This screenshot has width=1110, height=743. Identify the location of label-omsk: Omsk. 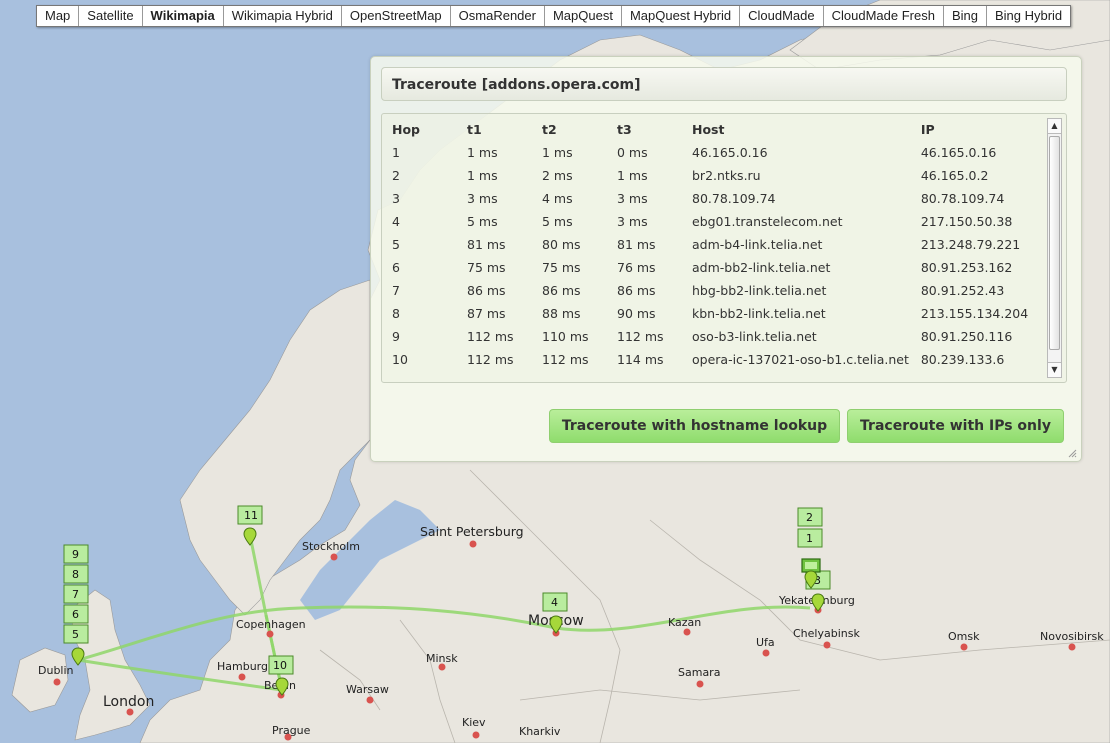
(964, 636).